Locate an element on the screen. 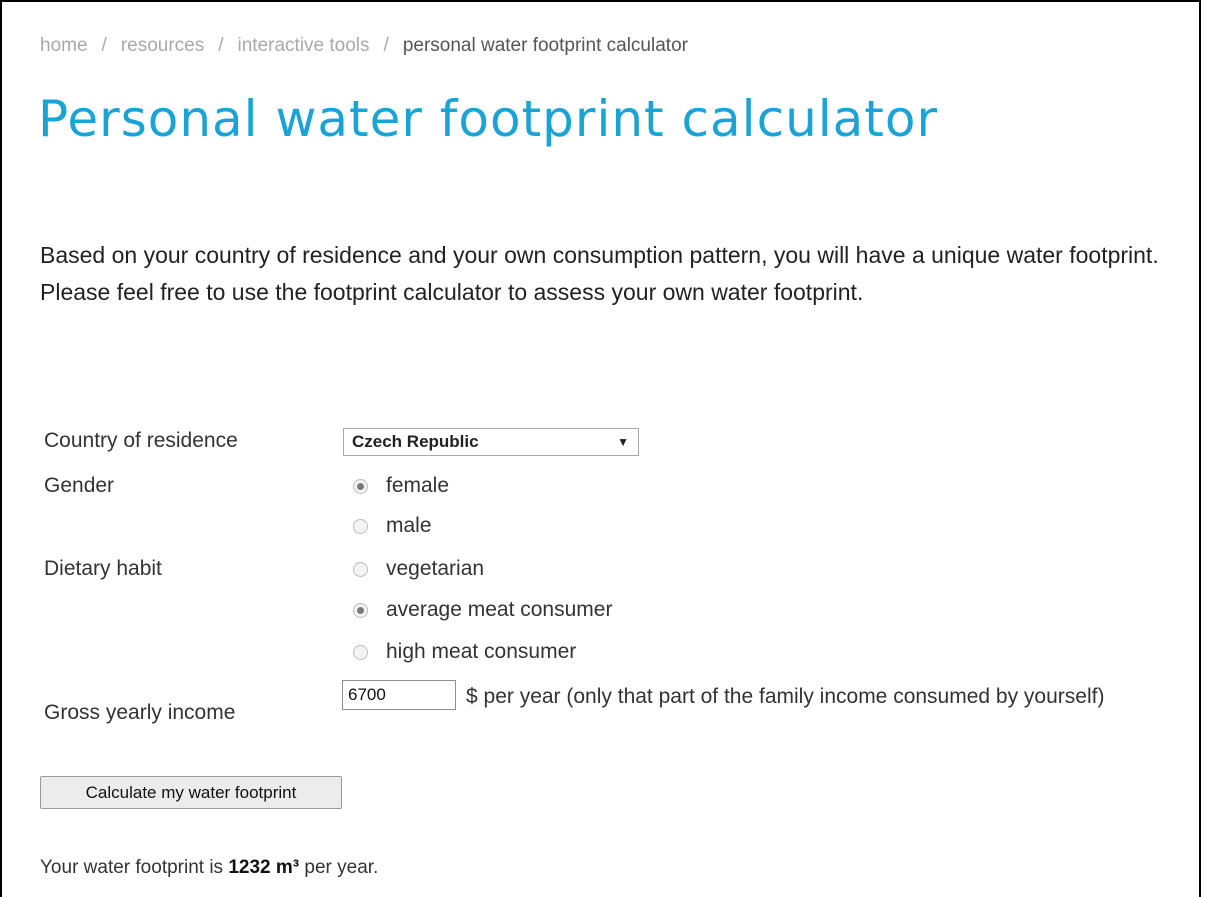 The height and width of the screenshot is (897, 1207). diet-option-high-meat: high meat consumer is located at coordinates (464, 652).